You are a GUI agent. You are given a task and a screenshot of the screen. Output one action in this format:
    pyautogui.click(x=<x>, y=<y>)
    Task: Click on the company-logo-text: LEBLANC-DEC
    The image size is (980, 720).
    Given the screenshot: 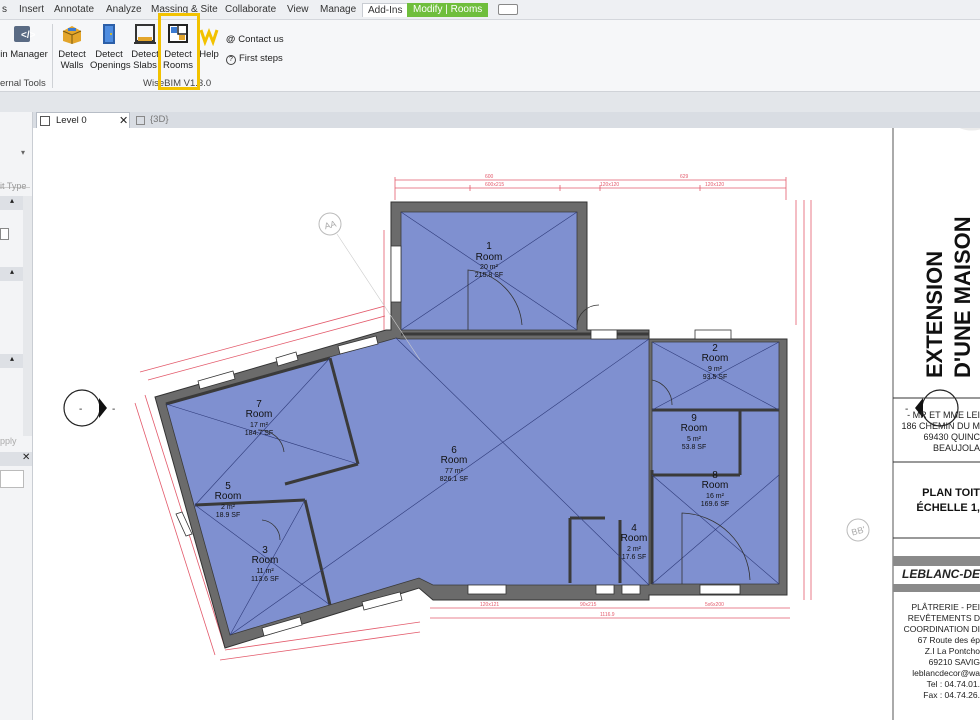 What is the action you would take?
    pyautogui.click(x=941, y=574)
    